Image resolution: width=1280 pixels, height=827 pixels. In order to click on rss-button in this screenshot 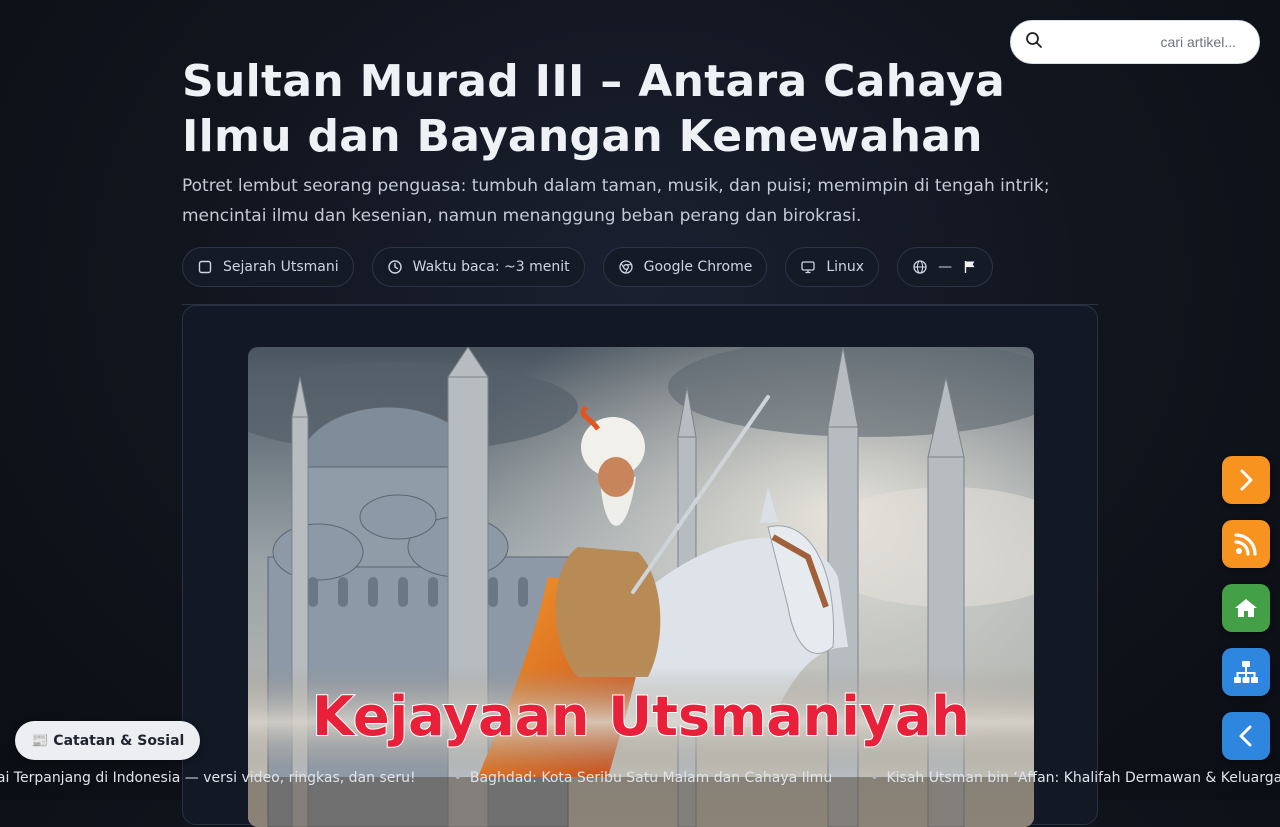, I will do `click(1246, 544)`.